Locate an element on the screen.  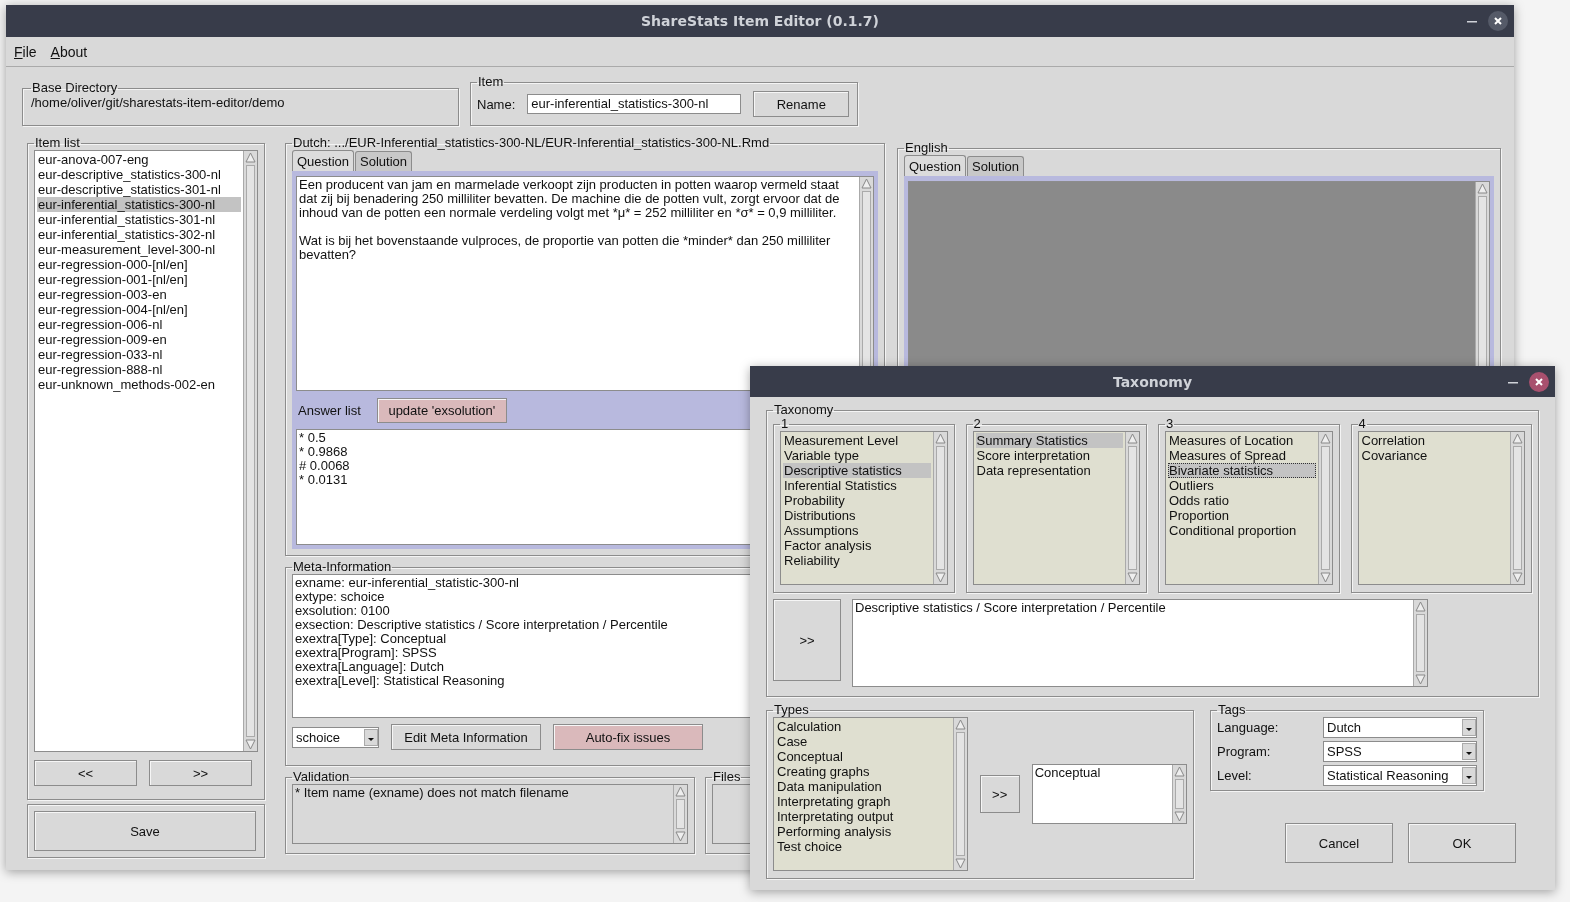
list-item: Bivariate statistics is located at coordinates (1242, 470).